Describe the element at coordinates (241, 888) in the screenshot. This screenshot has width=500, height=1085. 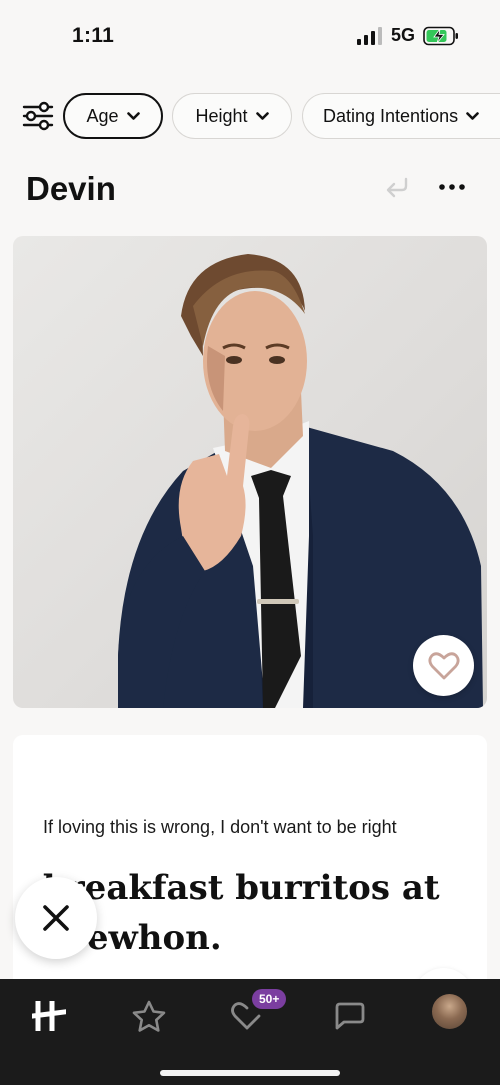
I see `prompt-answer-line: breakfast burritos at` at that location.